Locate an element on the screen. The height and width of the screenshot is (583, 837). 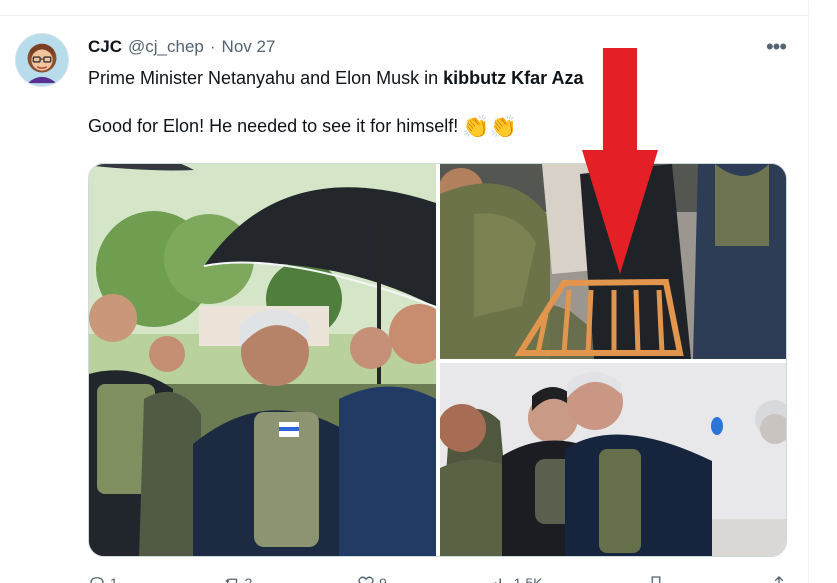
reply-count: 1 is located at coordinates (114, 579).